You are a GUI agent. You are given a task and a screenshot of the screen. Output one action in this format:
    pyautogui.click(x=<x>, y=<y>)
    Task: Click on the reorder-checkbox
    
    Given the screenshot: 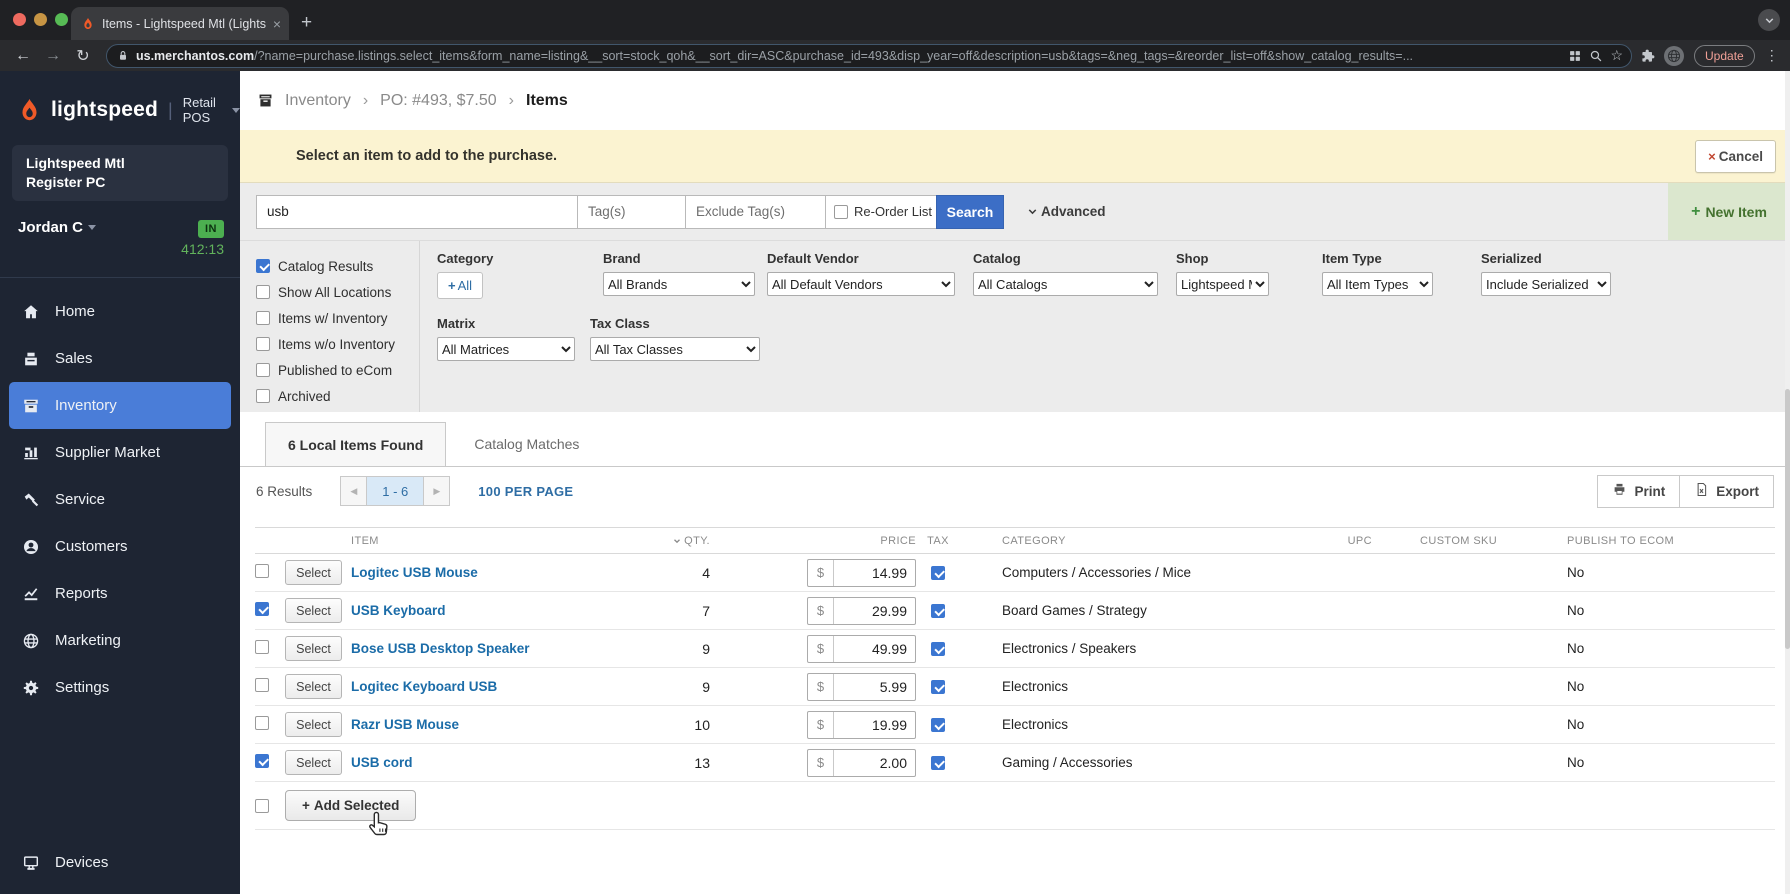 What is the action you would take?
    pyautogui.click(x=841, y=211)
    